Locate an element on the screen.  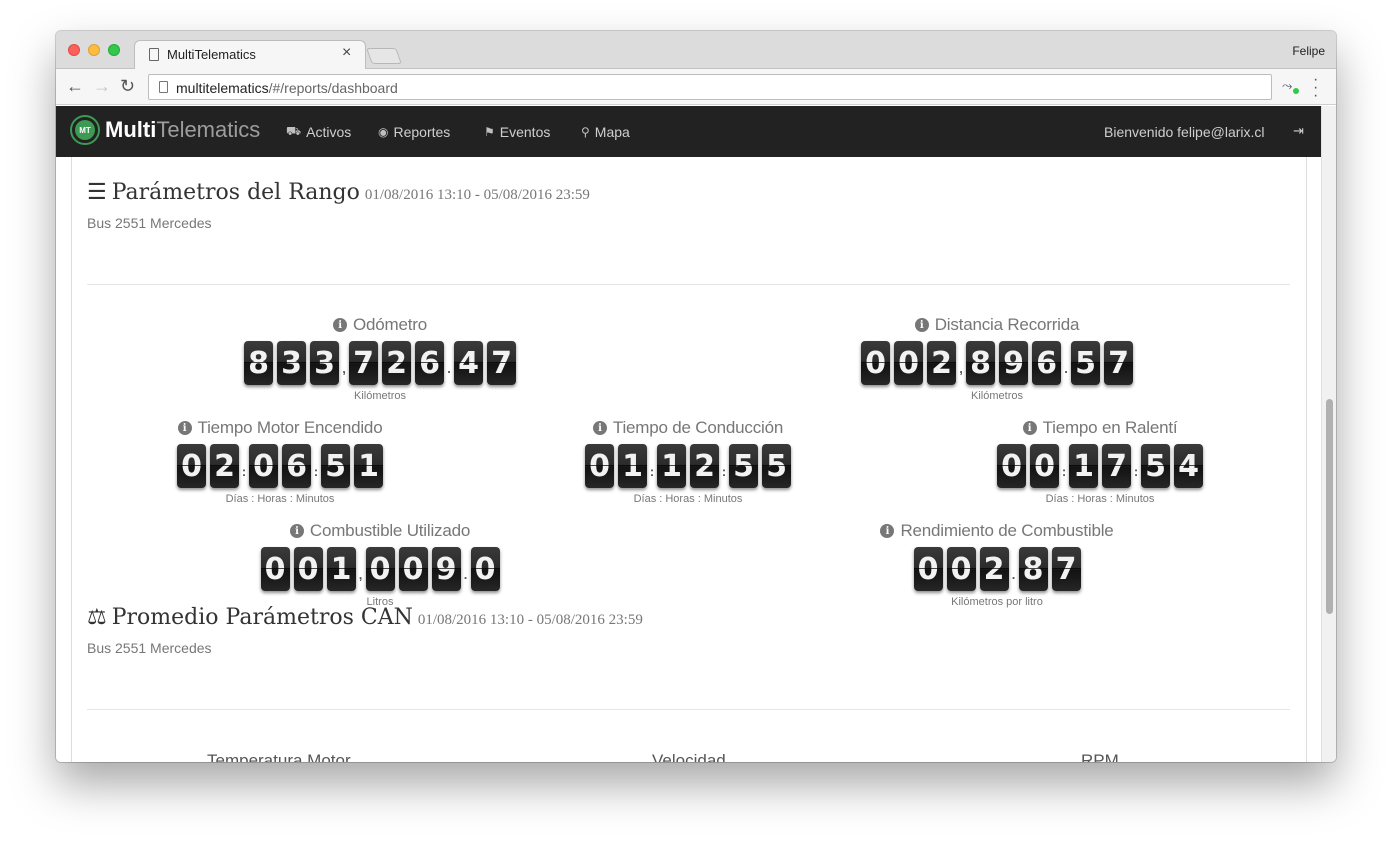
nav-item-mapa: ⚲ Mapa is located at coordinates (605, 132).